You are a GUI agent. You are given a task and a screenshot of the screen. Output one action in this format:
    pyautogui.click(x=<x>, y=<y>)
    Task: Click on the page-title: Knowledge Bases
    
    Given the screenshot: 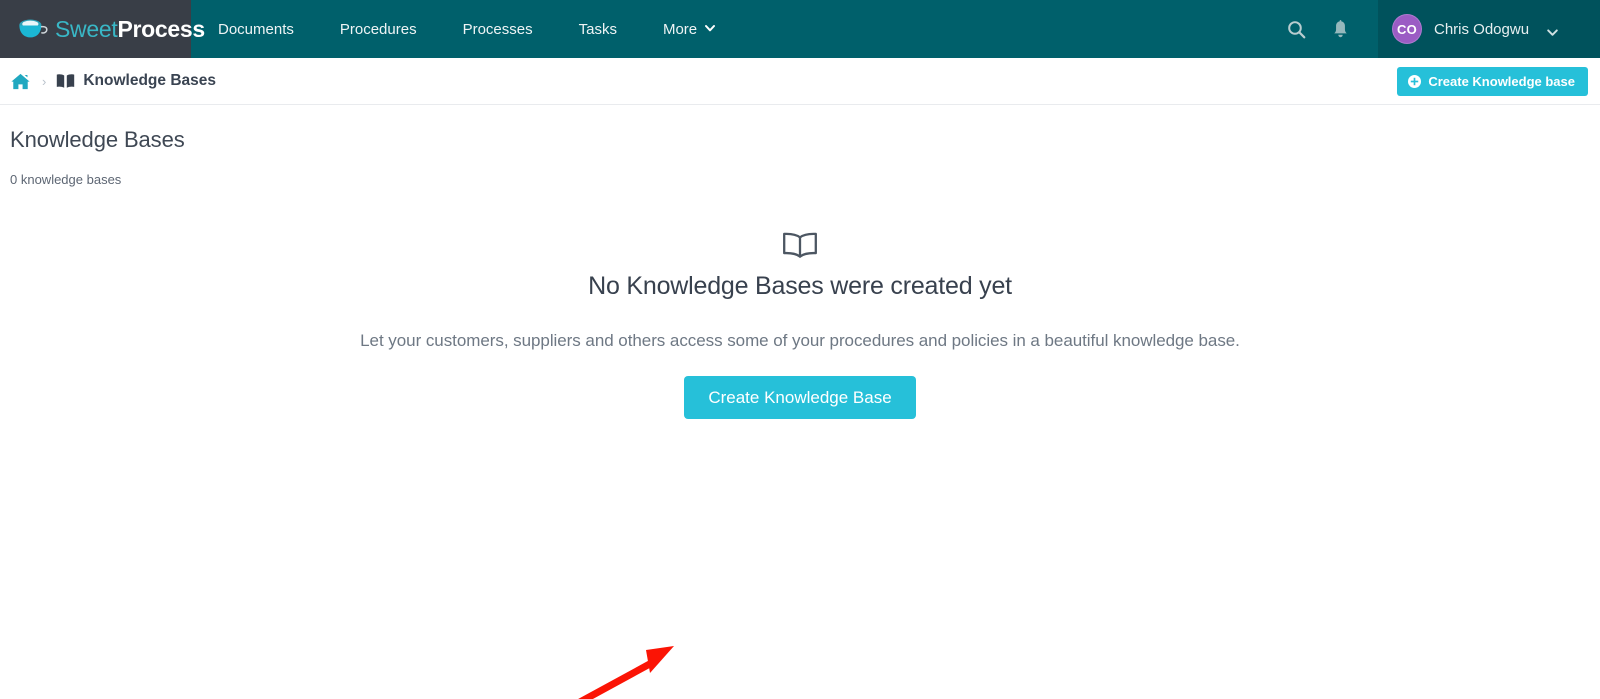 What is the action you would take?
    pyautogui.click(x=97, y=139)
    